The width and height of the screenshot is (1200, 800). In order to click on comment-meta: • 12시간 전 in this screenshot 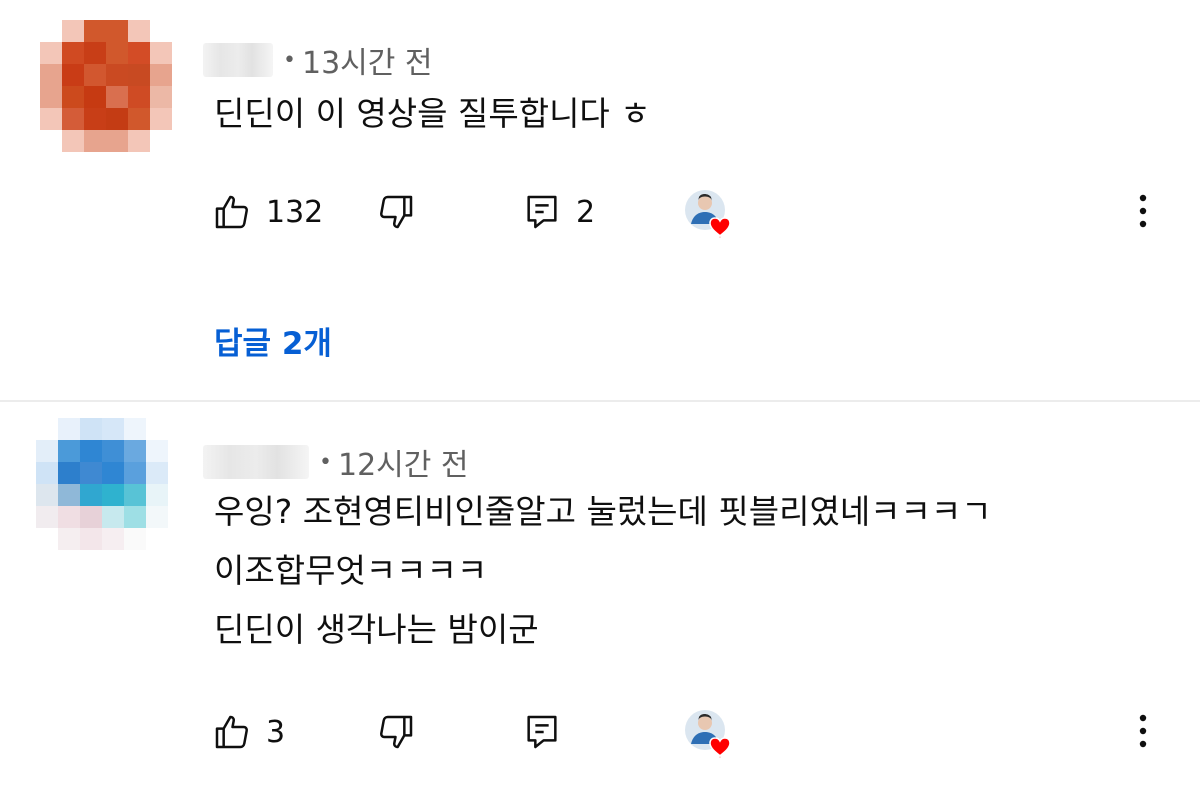, I will do `click(336, 462)`.